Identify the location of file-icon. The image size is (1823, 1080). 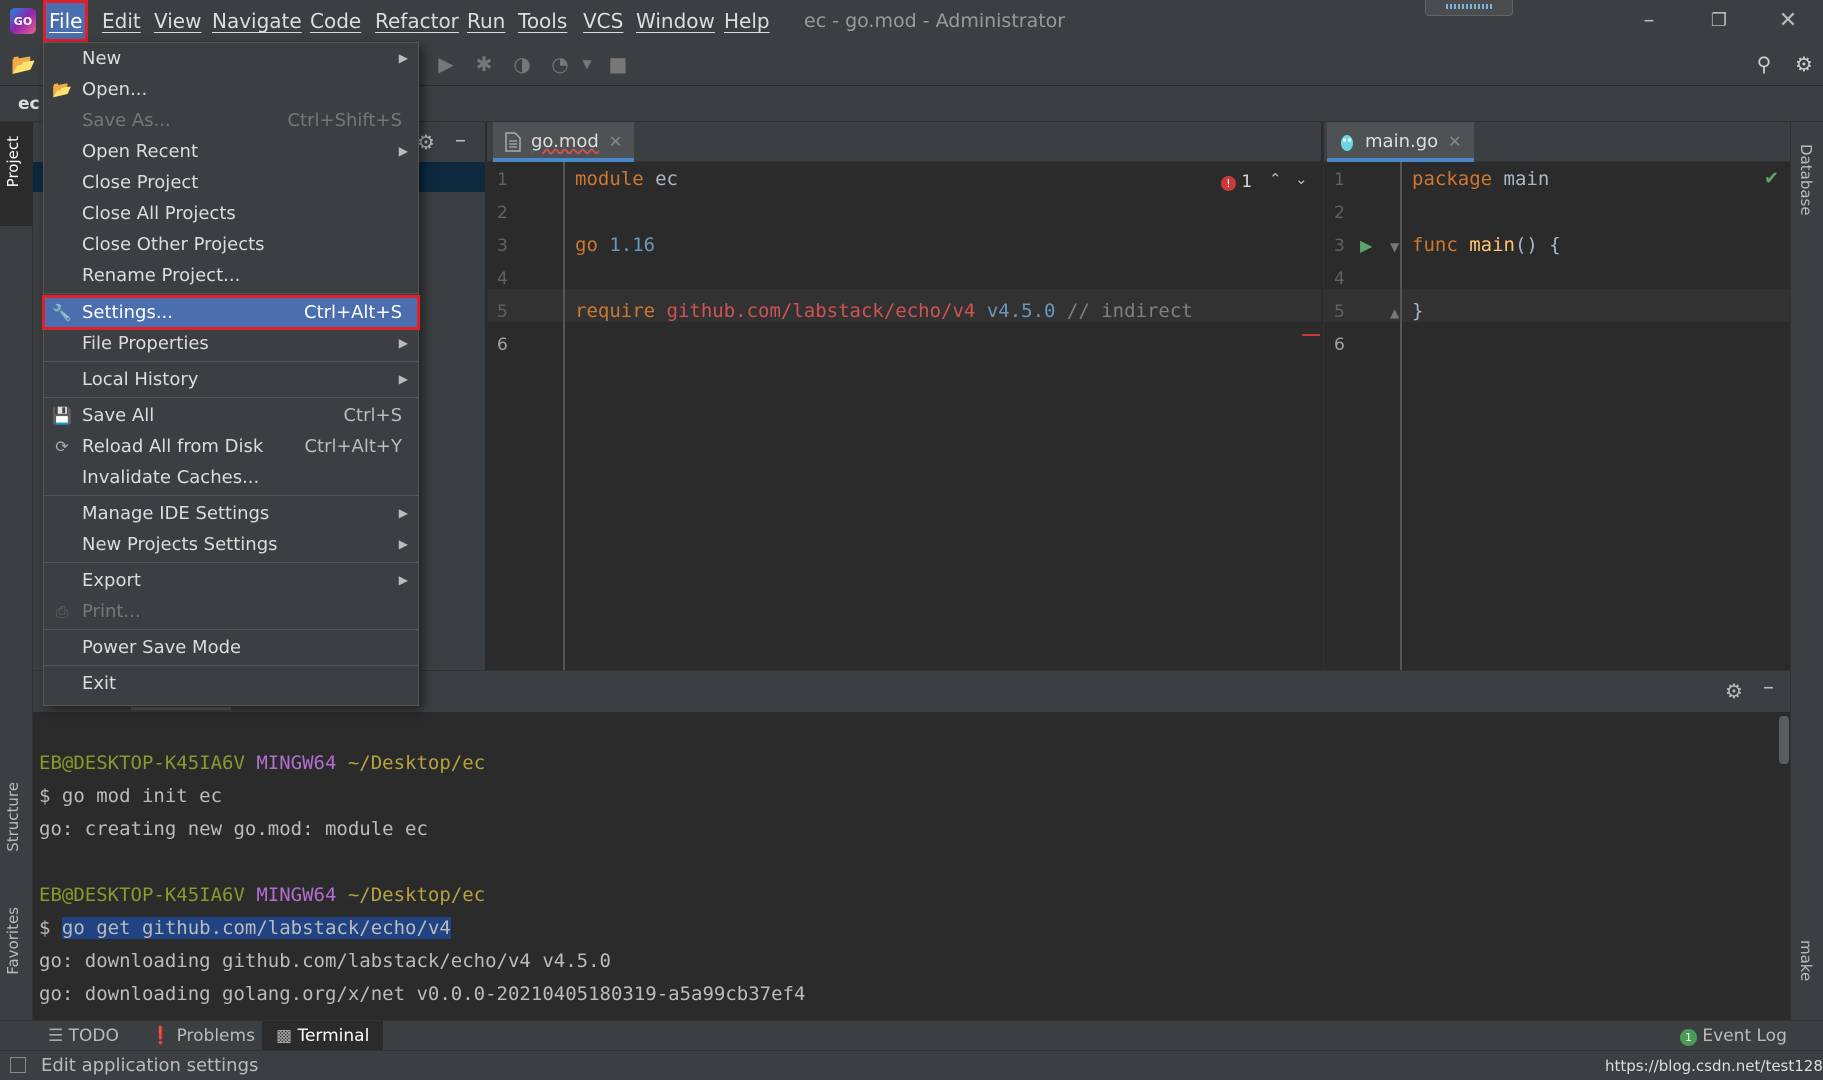
(513, 142).